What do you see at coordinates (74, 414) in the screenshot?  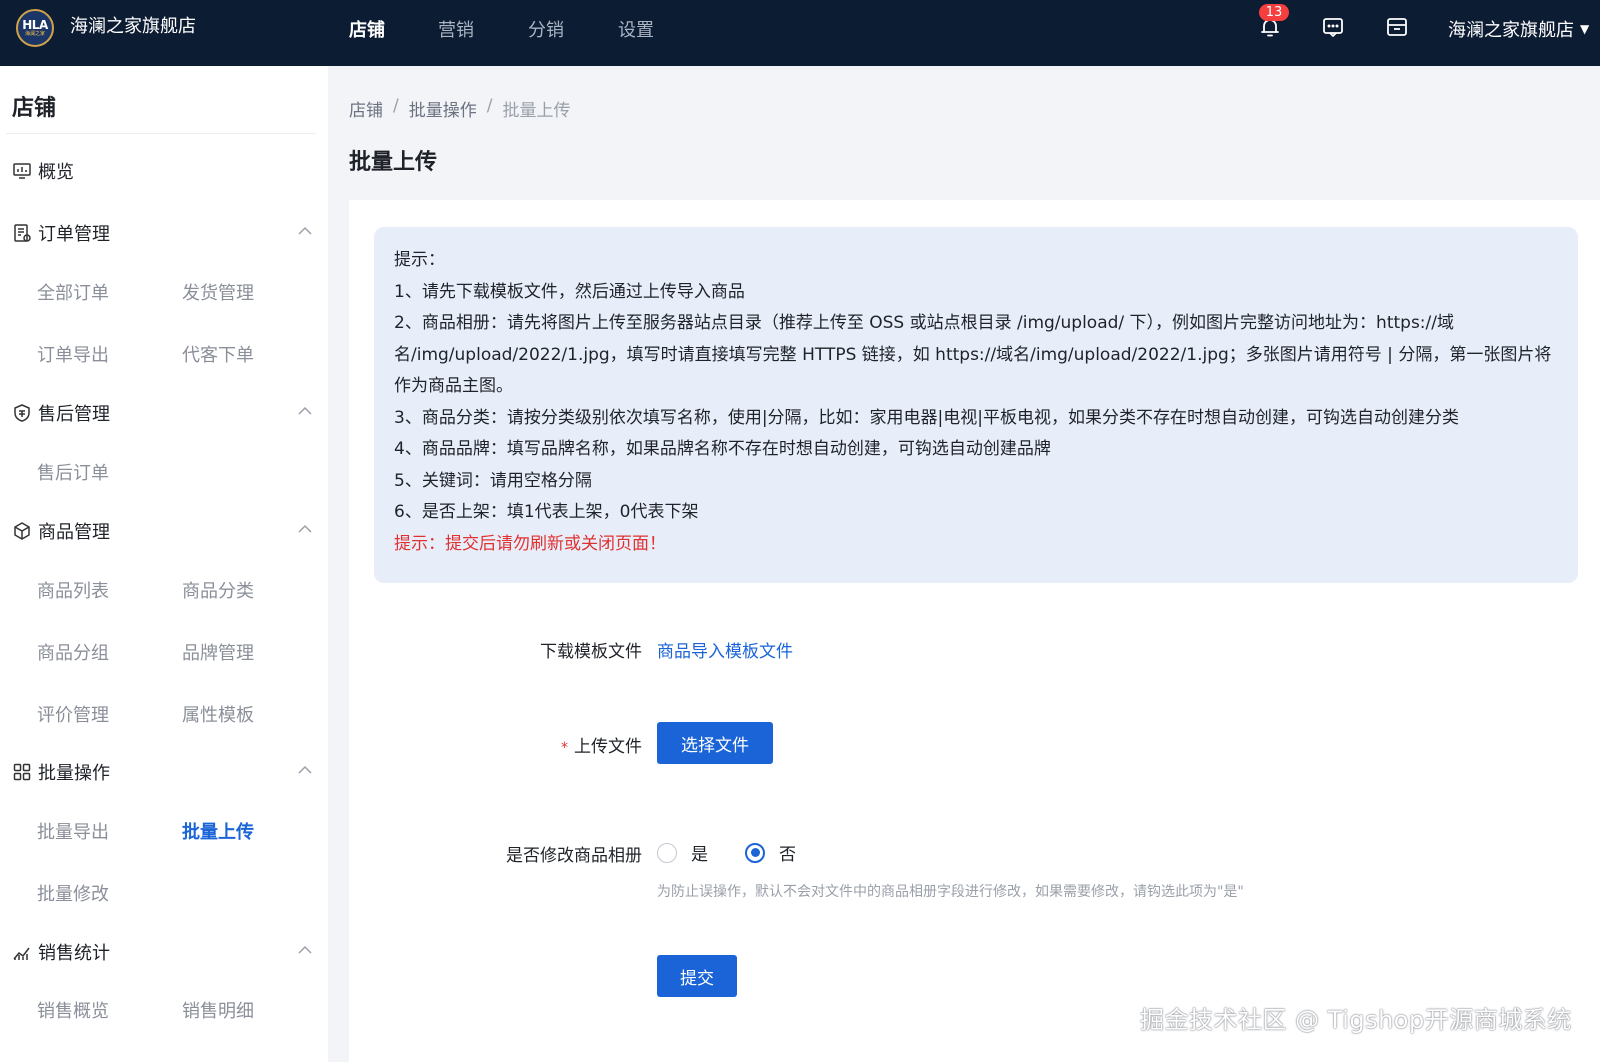 I see `sidebar-group-label: 售后管理` at bounding box center [74, 414].